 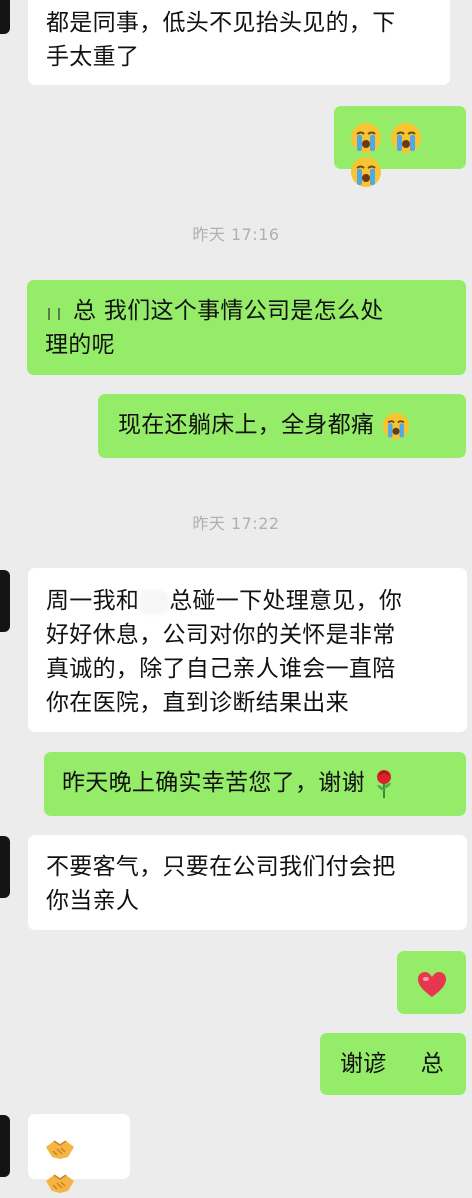 What do you see at coordinates (236, 523) in the screenshot?
I see `message-timestamp: 昨天 17:22` at bounding box center [236, 523].